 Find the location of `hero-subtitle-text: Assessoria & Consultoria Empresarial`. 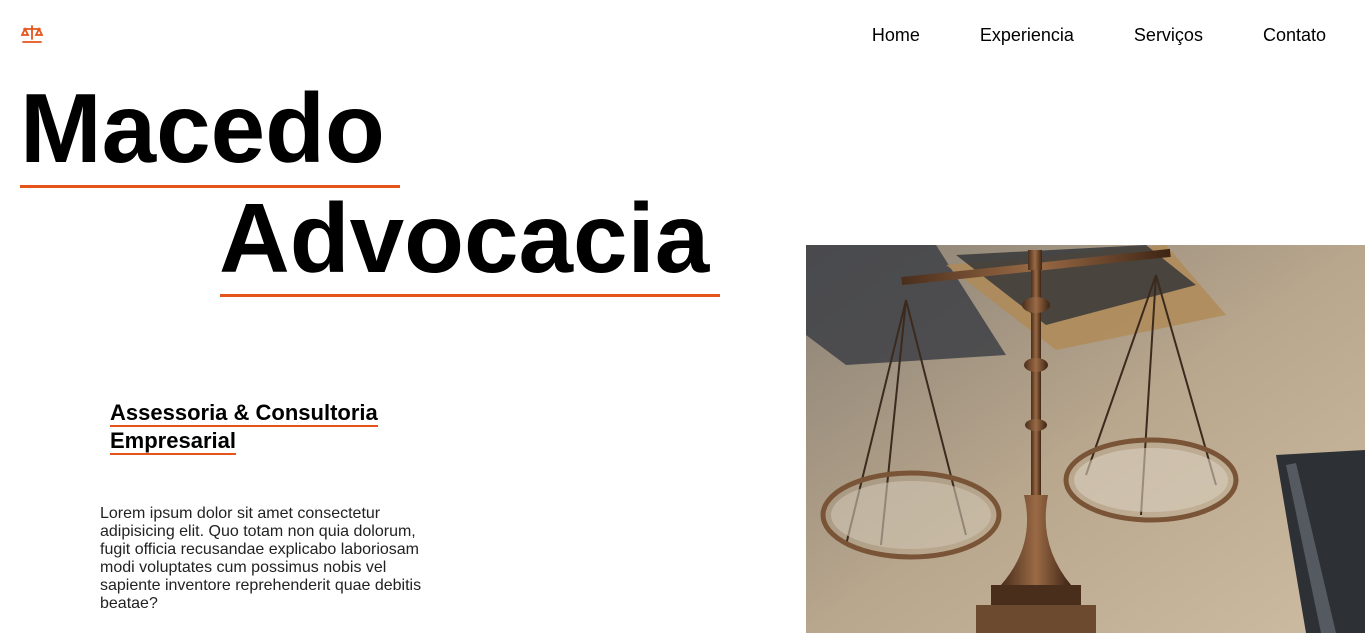

hero-subtitle-text: Assessoria & Consultoria Empresarial is located at coordinates (244, 427).